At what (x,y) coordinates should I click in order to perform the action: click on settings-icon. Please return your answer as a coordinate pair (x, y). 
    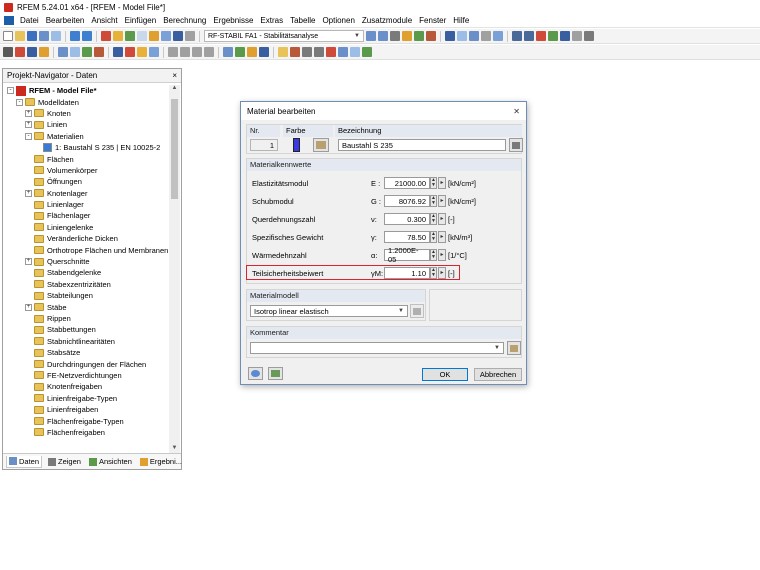
    Looking at the image, I should click on (190, 36).